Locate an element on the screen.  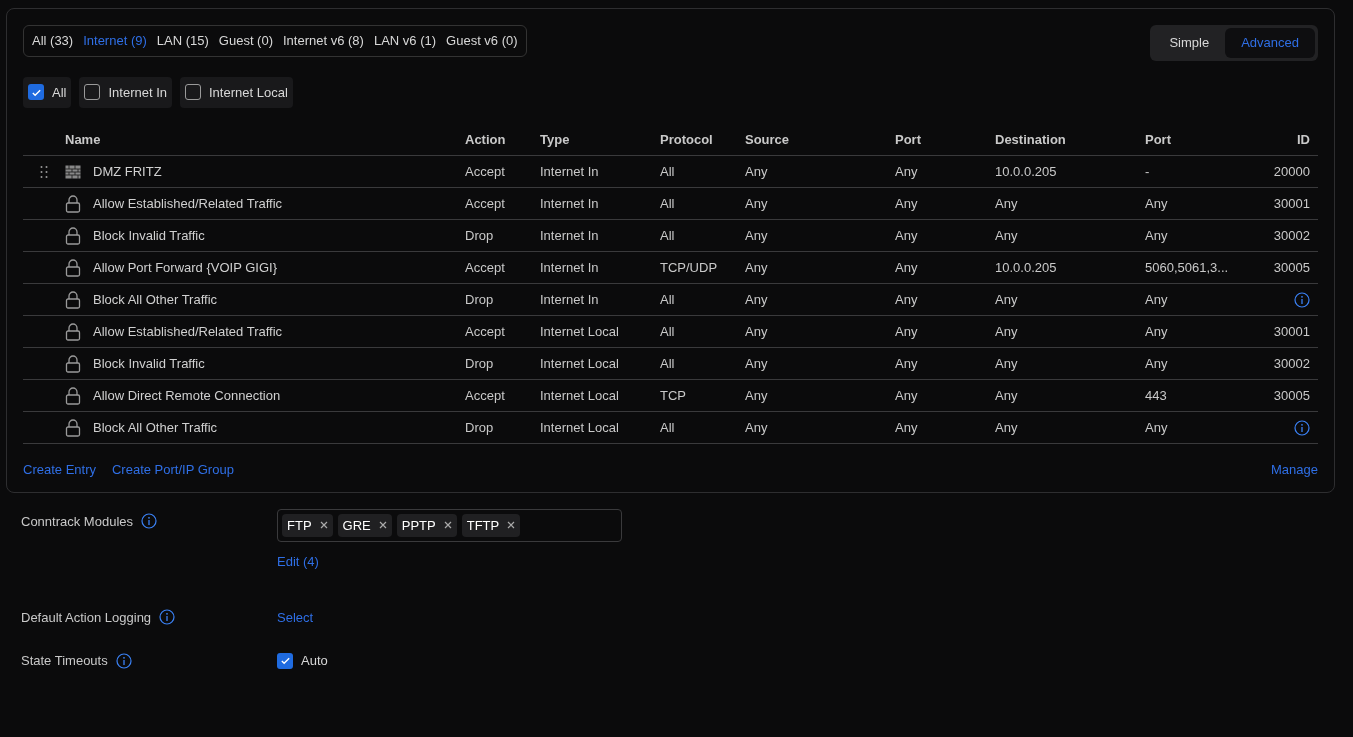
select-link: Select is located at coordinates (804, 617).